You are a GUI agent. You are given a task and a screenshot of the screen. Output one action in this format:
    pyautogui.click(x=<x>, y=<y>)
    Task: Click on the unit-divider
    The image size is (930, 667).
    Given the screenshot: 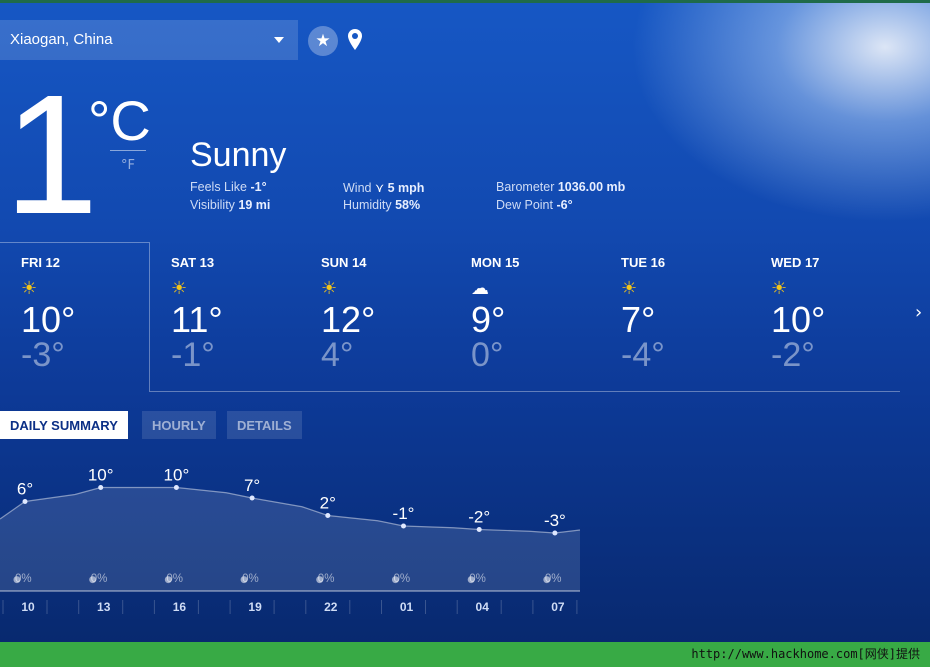 What is the action you would take?
    pyautogui.click(x=128, y=150)
    